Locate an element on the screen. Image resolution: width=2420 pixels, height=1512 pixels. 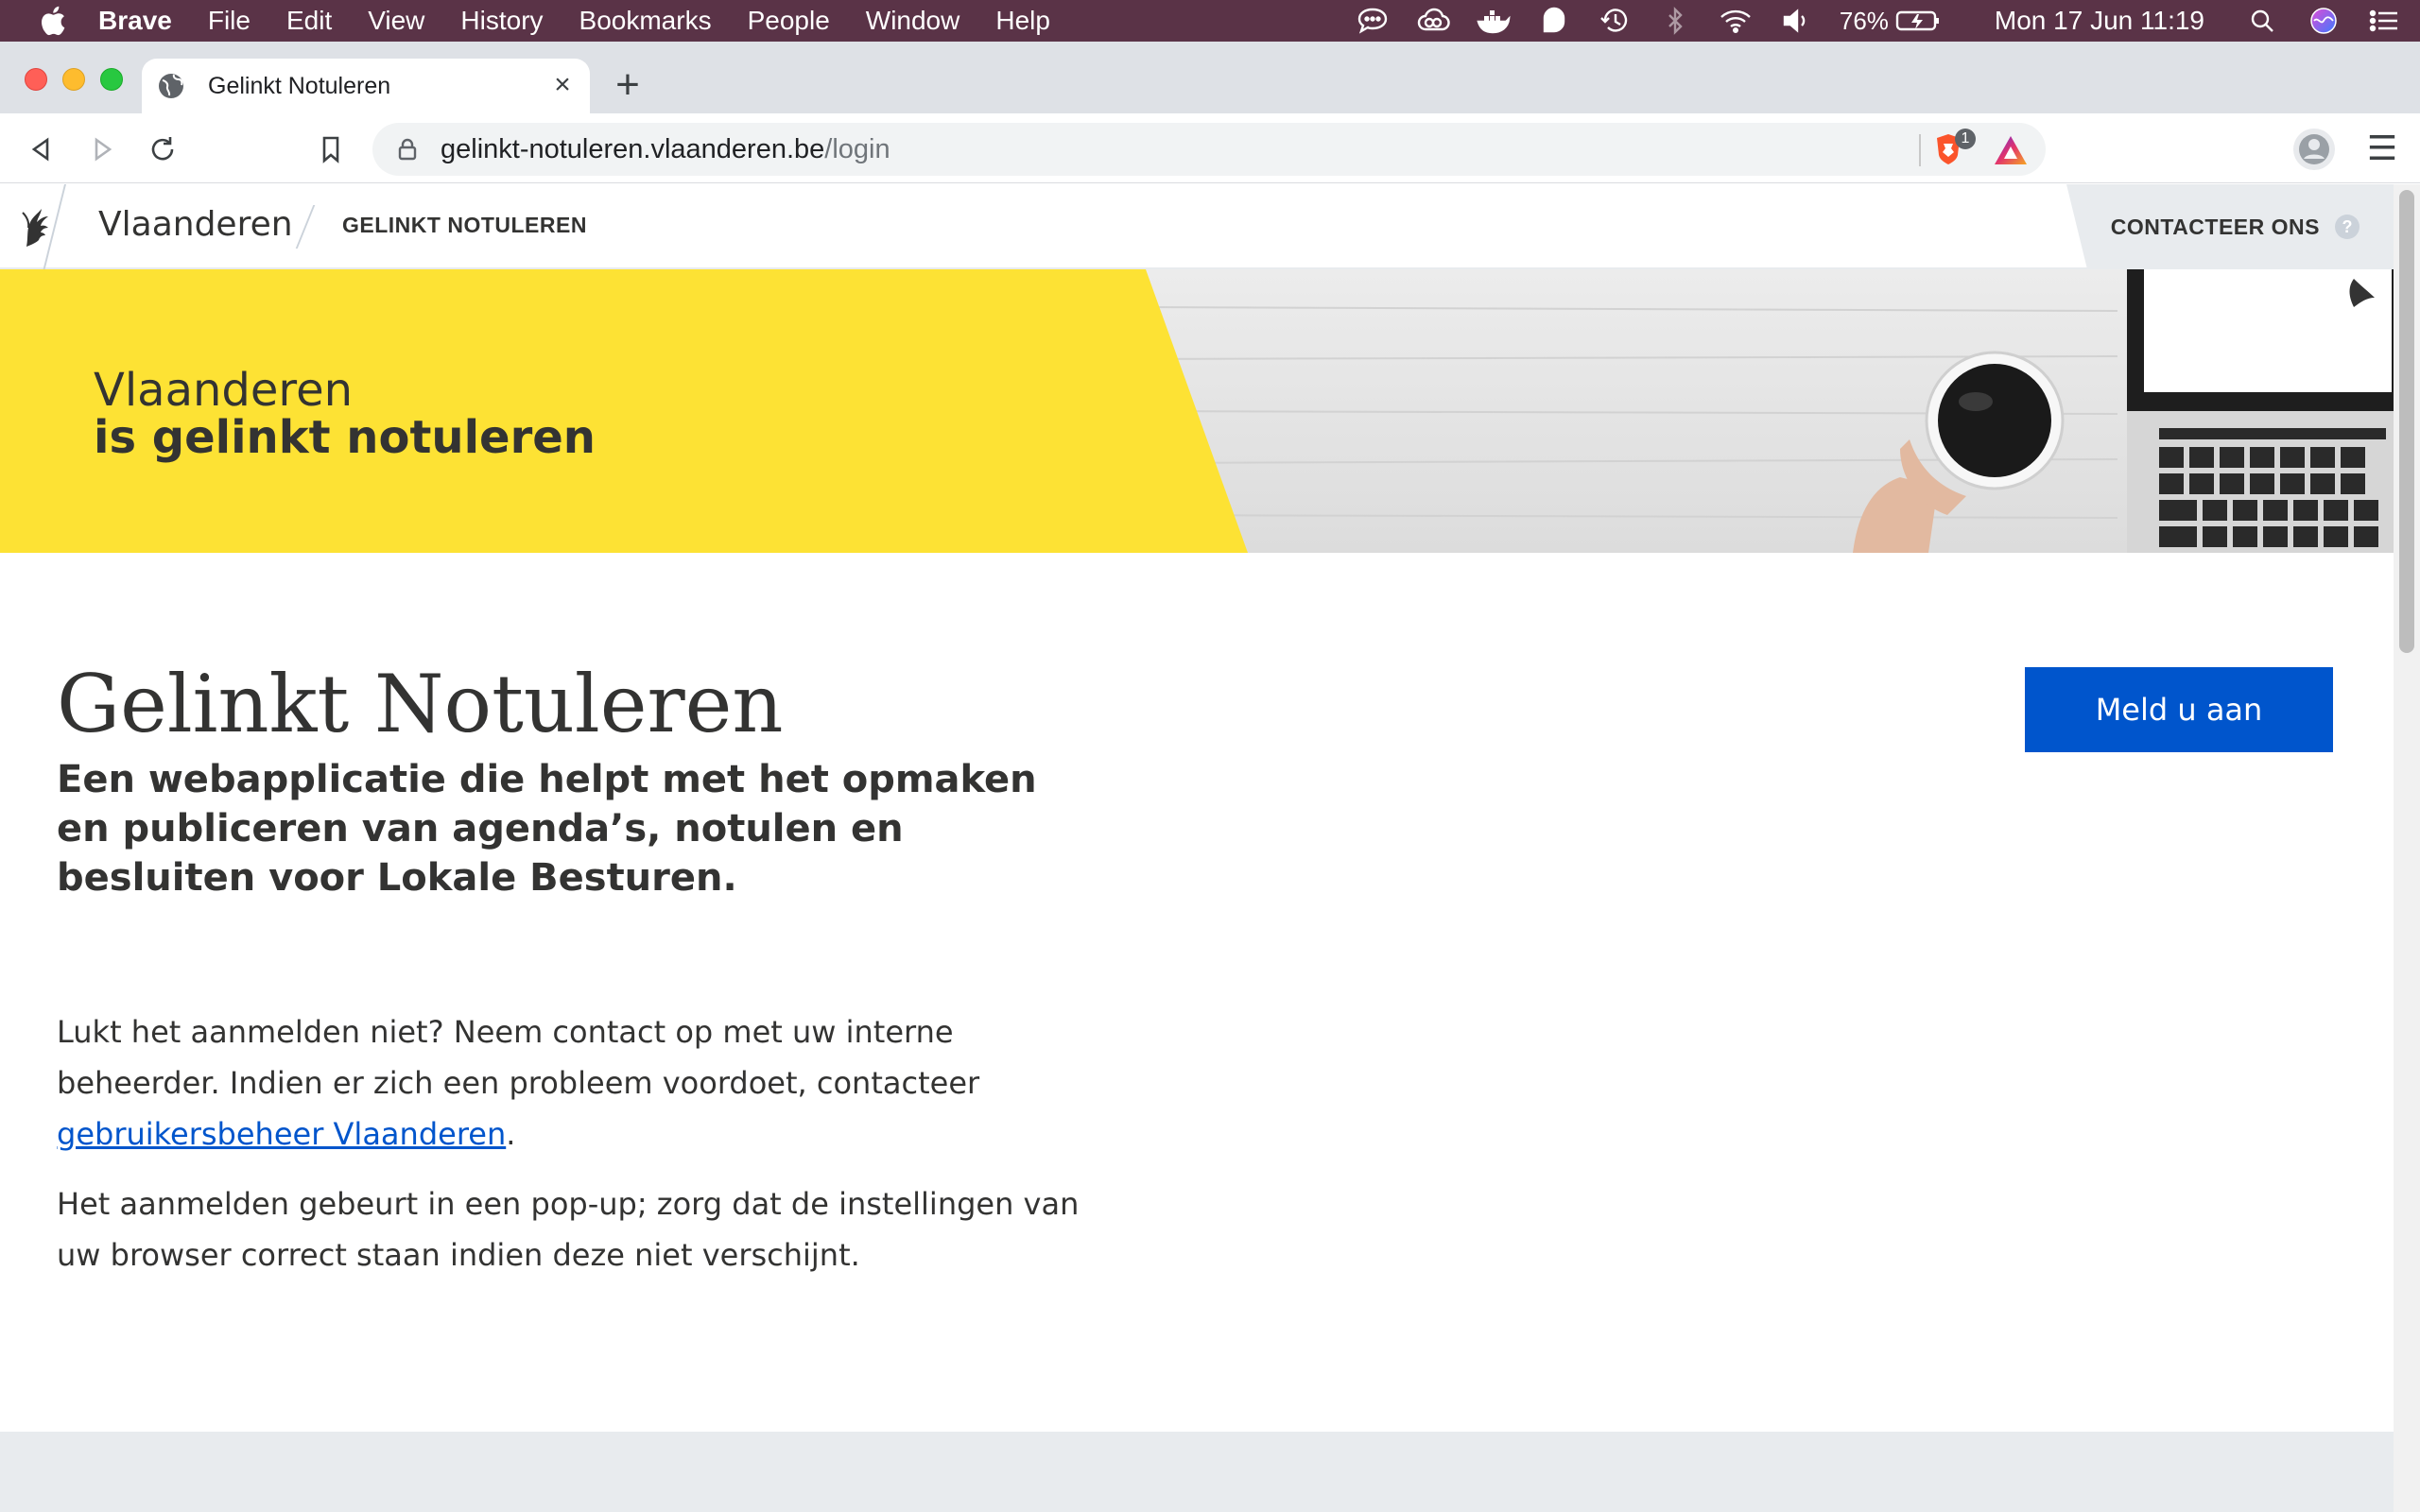
page-scrollbar is located at coordinates (2407, 848).